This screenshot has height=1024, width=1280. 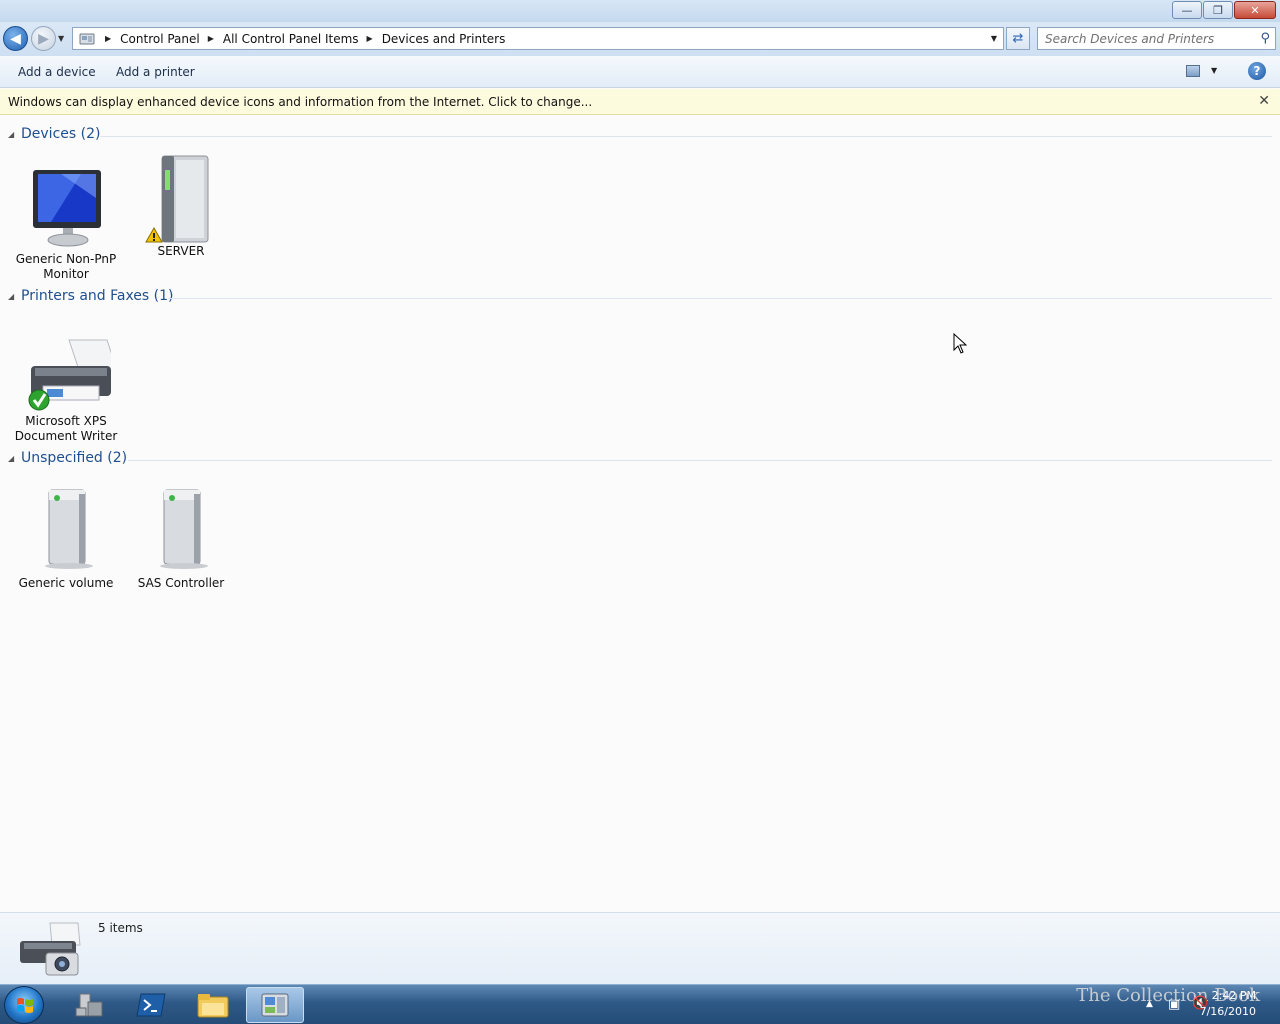 What do you see at coordinates (1218, 10) in the screenshot?
I see `restore-button: ❐` at bounding box center [1218, 10].